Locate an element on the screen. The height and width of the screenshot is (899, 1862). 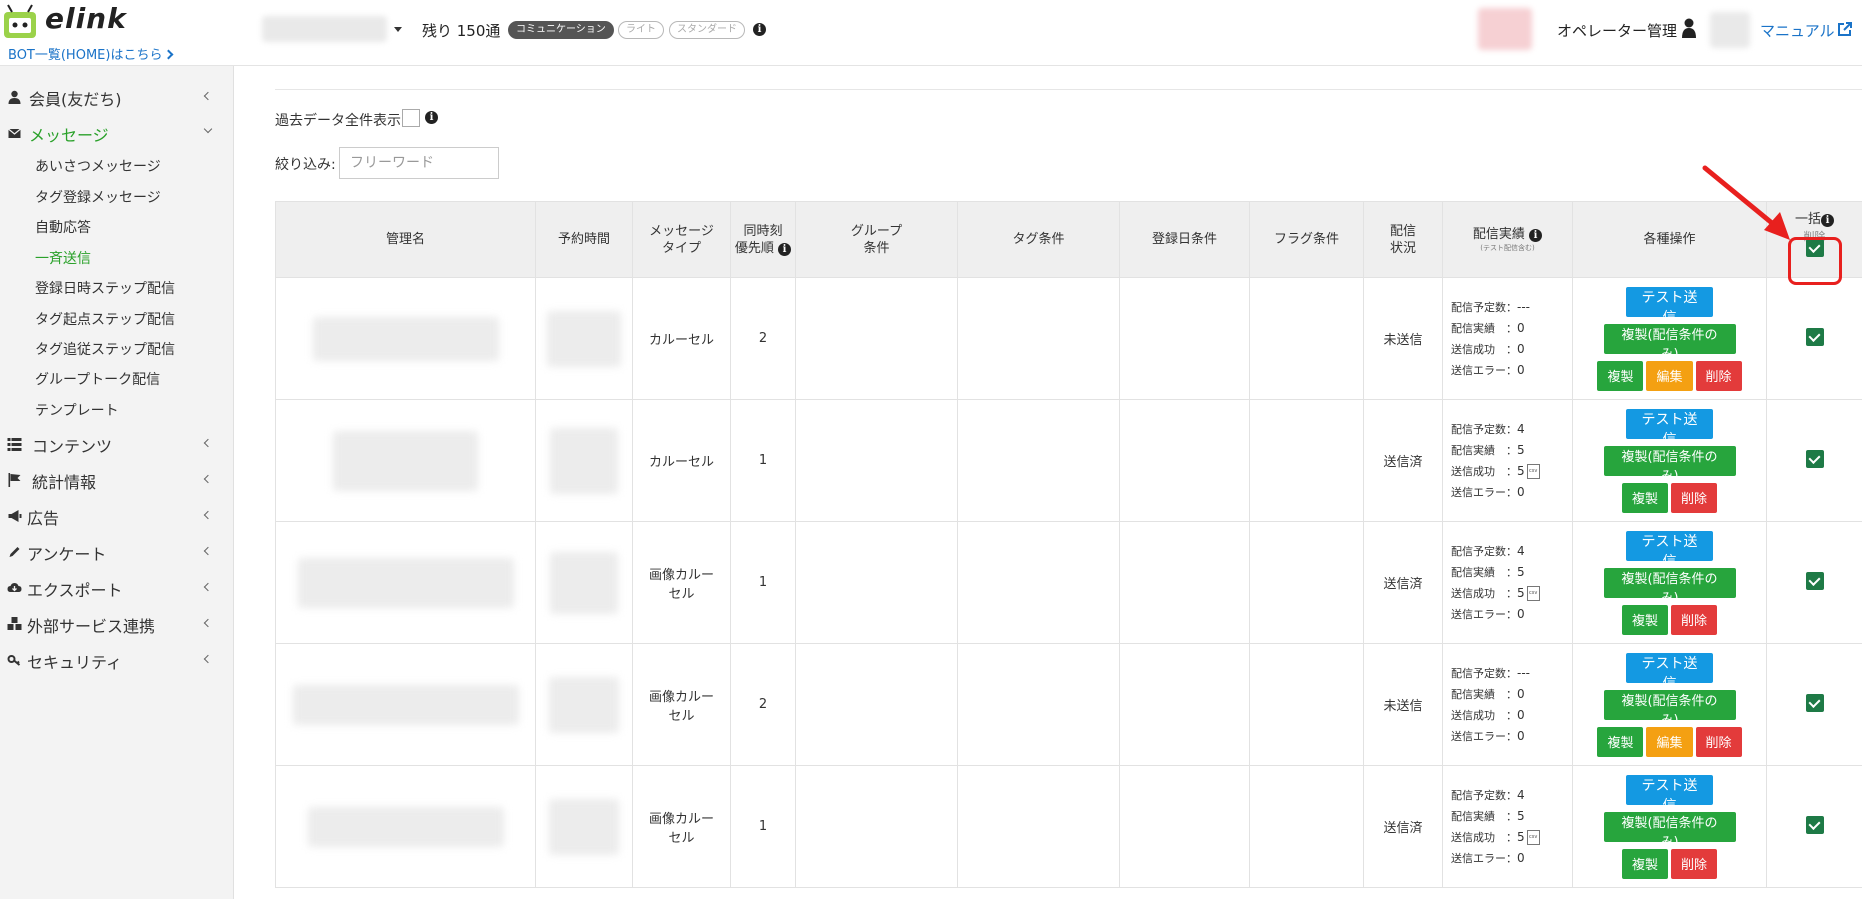
annotation-arrow-icon is located at coordinates (1746, 202).